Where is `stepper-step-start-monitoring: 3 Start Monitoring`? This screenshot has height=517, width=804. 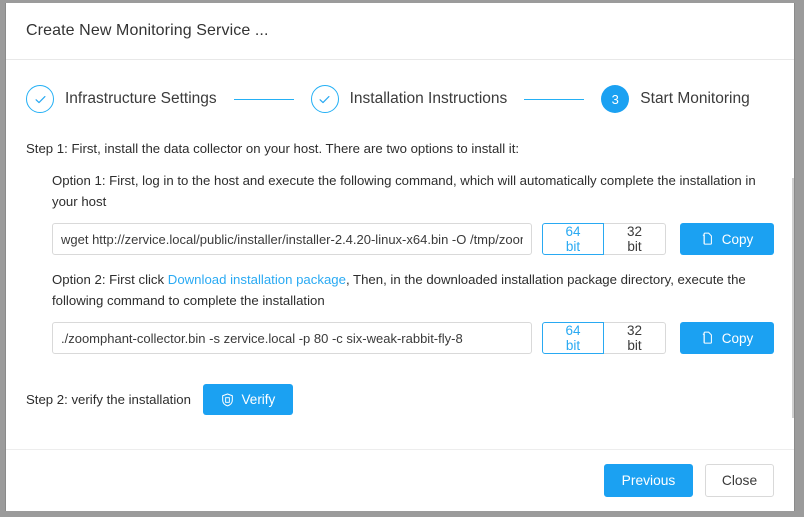
stepper-step-start-monitoring: 3 Start Monitoring is located at coordinates (675, 99).